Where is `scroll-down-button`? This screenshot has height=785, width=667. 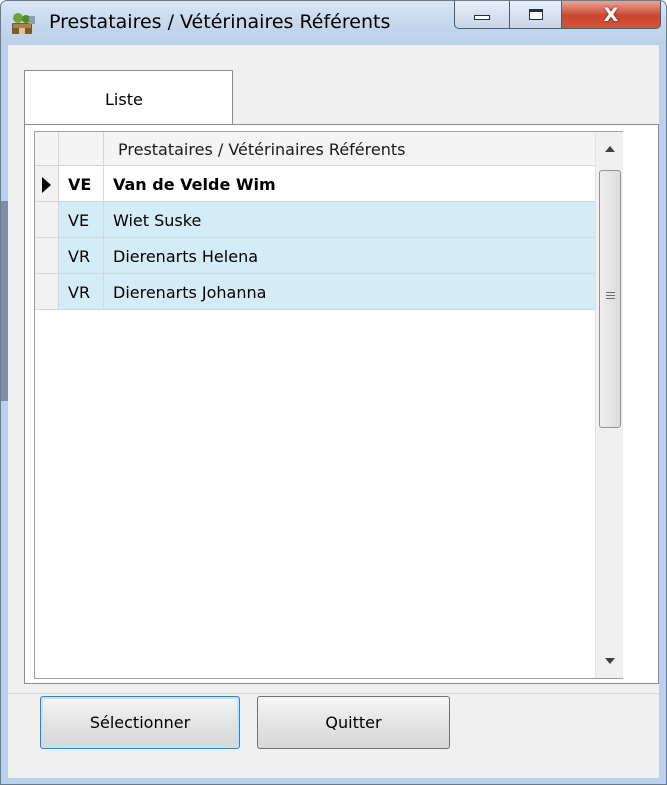
scroll-down-button is located at coordinates (610, 661).